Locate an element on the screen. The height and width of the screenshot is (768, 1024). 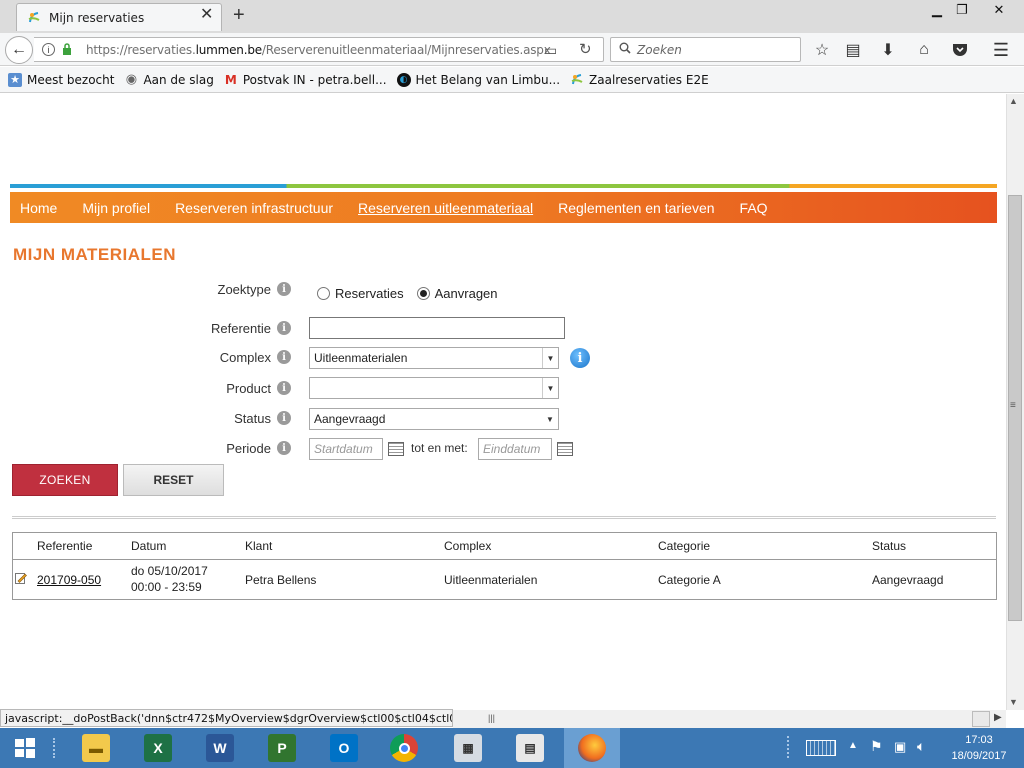
taskbar-project: P is located at coordinates (282, 748).